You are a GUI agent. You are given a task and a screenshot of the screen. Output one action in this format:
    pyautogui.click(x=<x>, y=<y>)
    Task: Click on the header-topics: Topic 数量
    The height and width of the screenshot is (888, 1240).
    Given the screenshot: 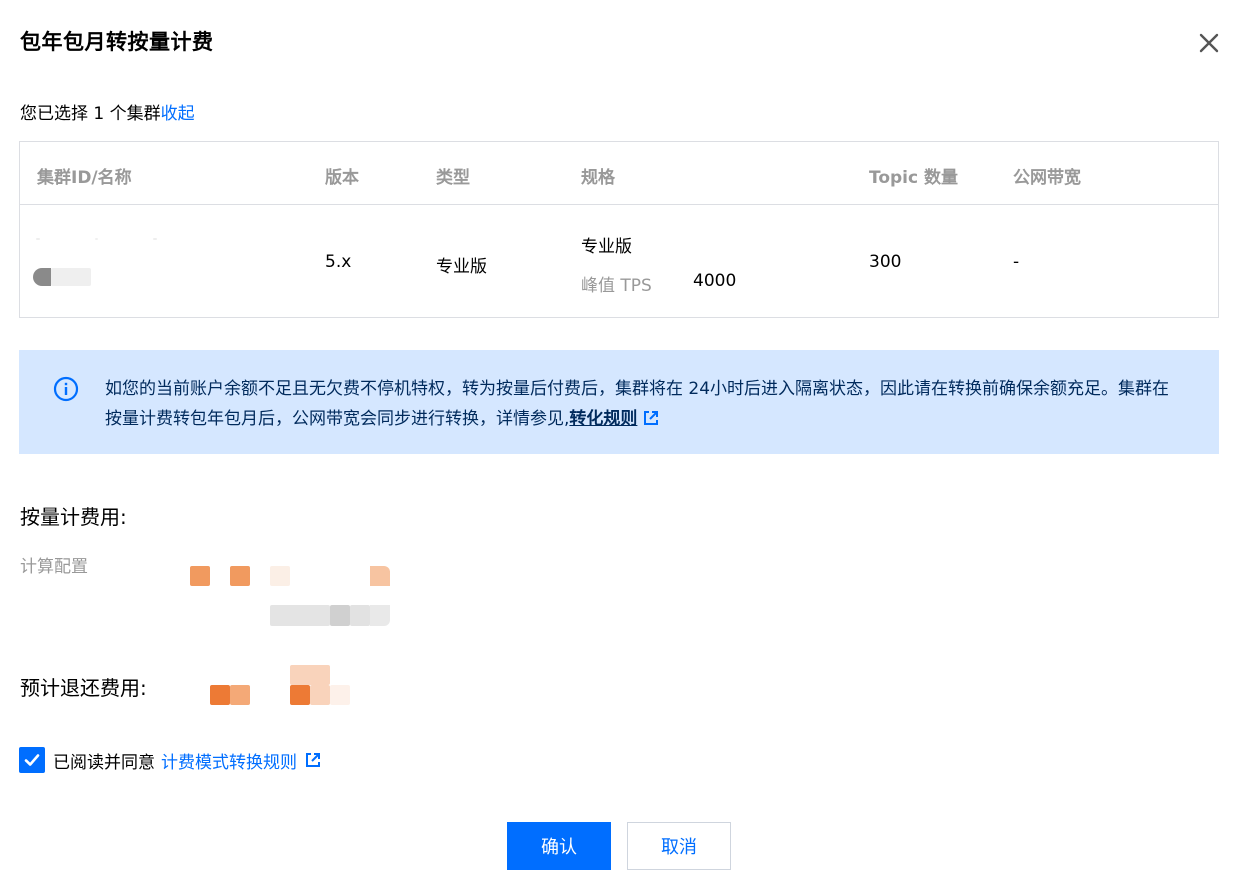 What is the action you would take?
    pyautogui.click(x=914, y=178)
    